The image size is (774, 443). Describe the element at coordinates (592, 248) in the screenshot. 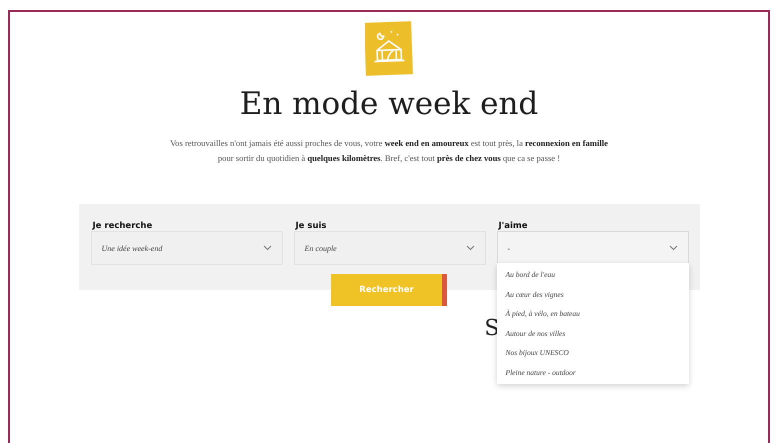

I see `filter-select: -` at that location.